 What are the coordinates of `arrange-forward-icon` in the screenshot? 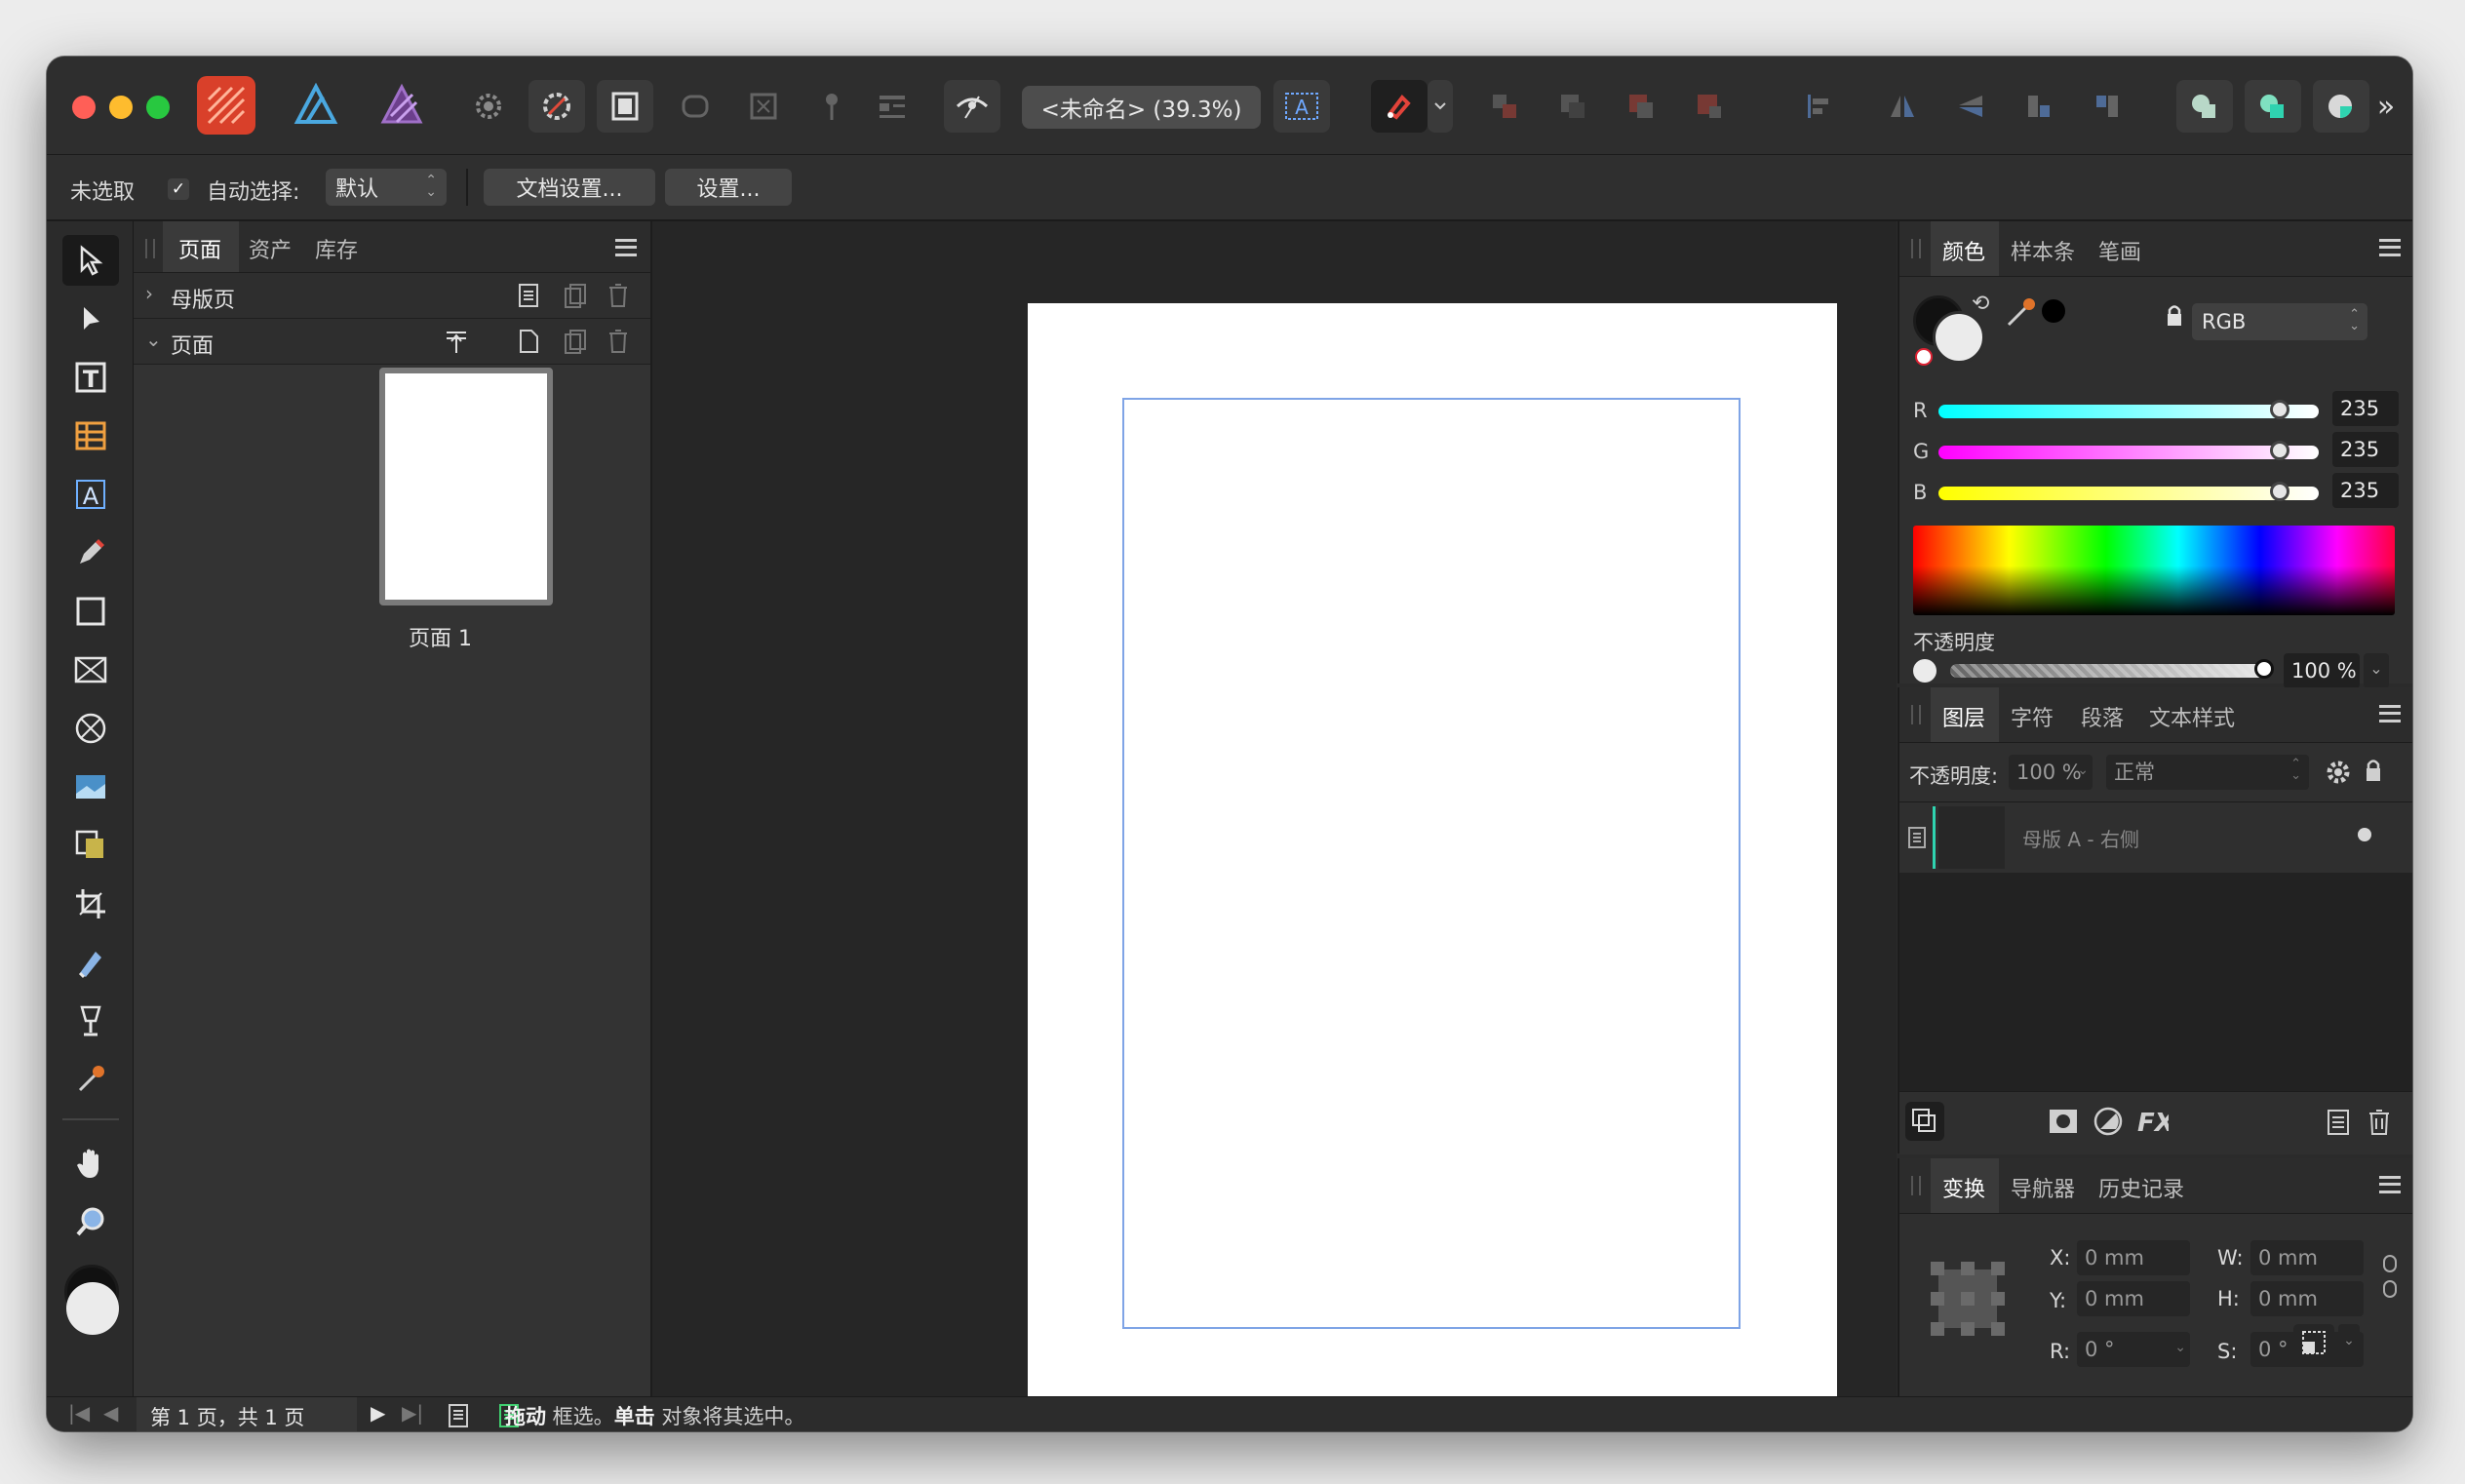 It's located at (1641, 106).